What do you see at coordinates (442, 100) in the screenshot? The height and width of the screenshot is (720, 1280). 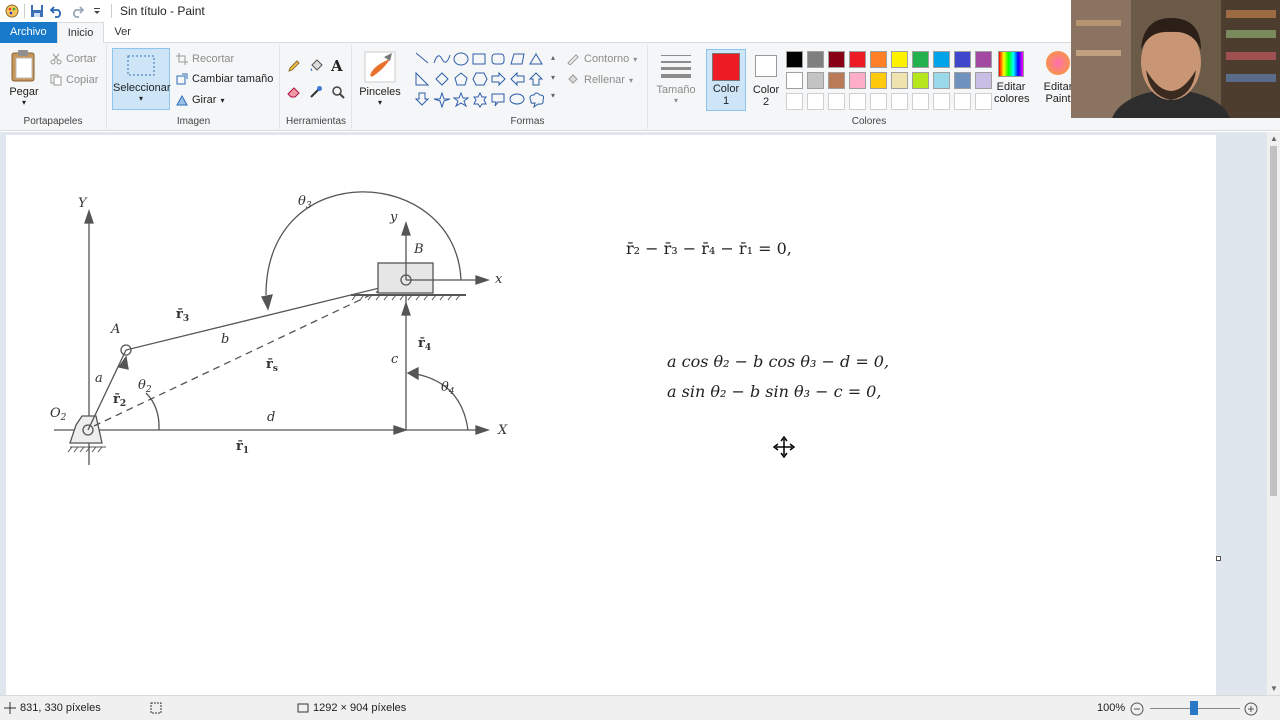 I see `star4-shape-icon` at bounding box center [442, 100].